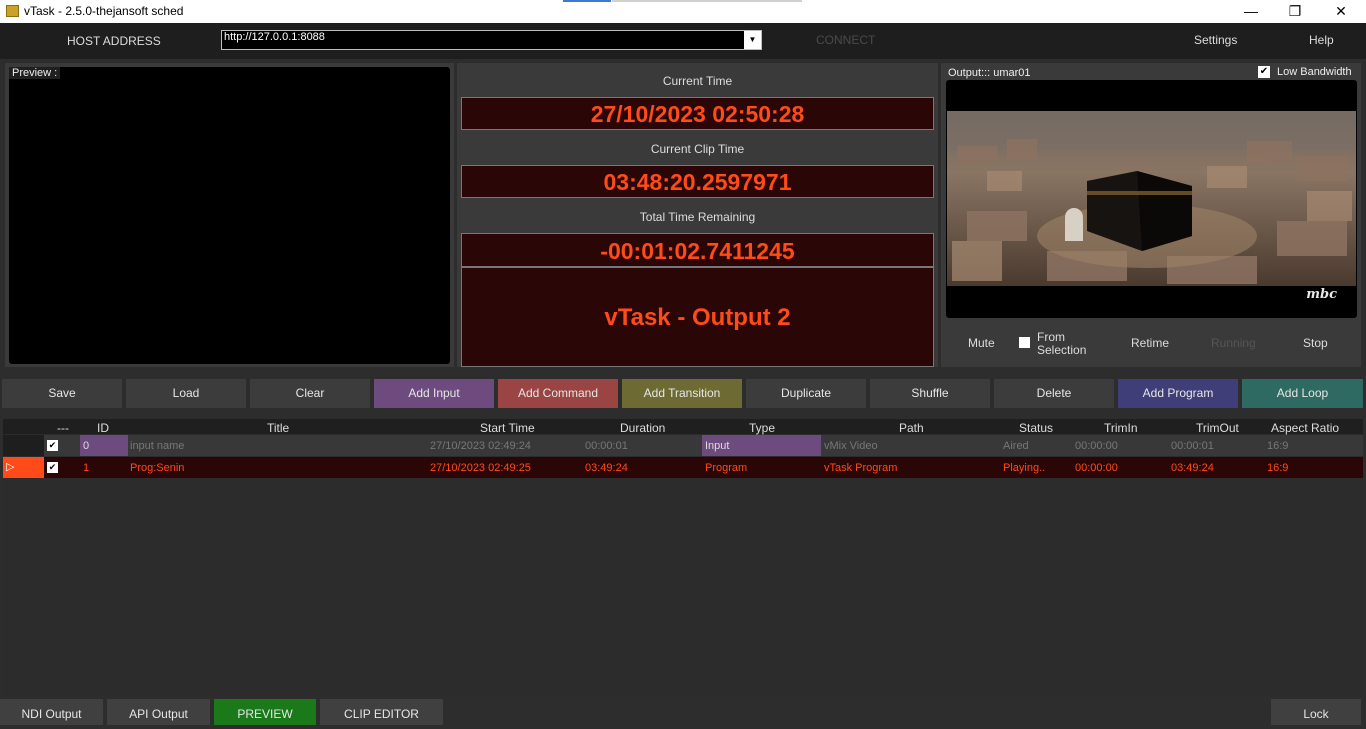  I want to click on preview-label: Preview :, so click(35, 73).